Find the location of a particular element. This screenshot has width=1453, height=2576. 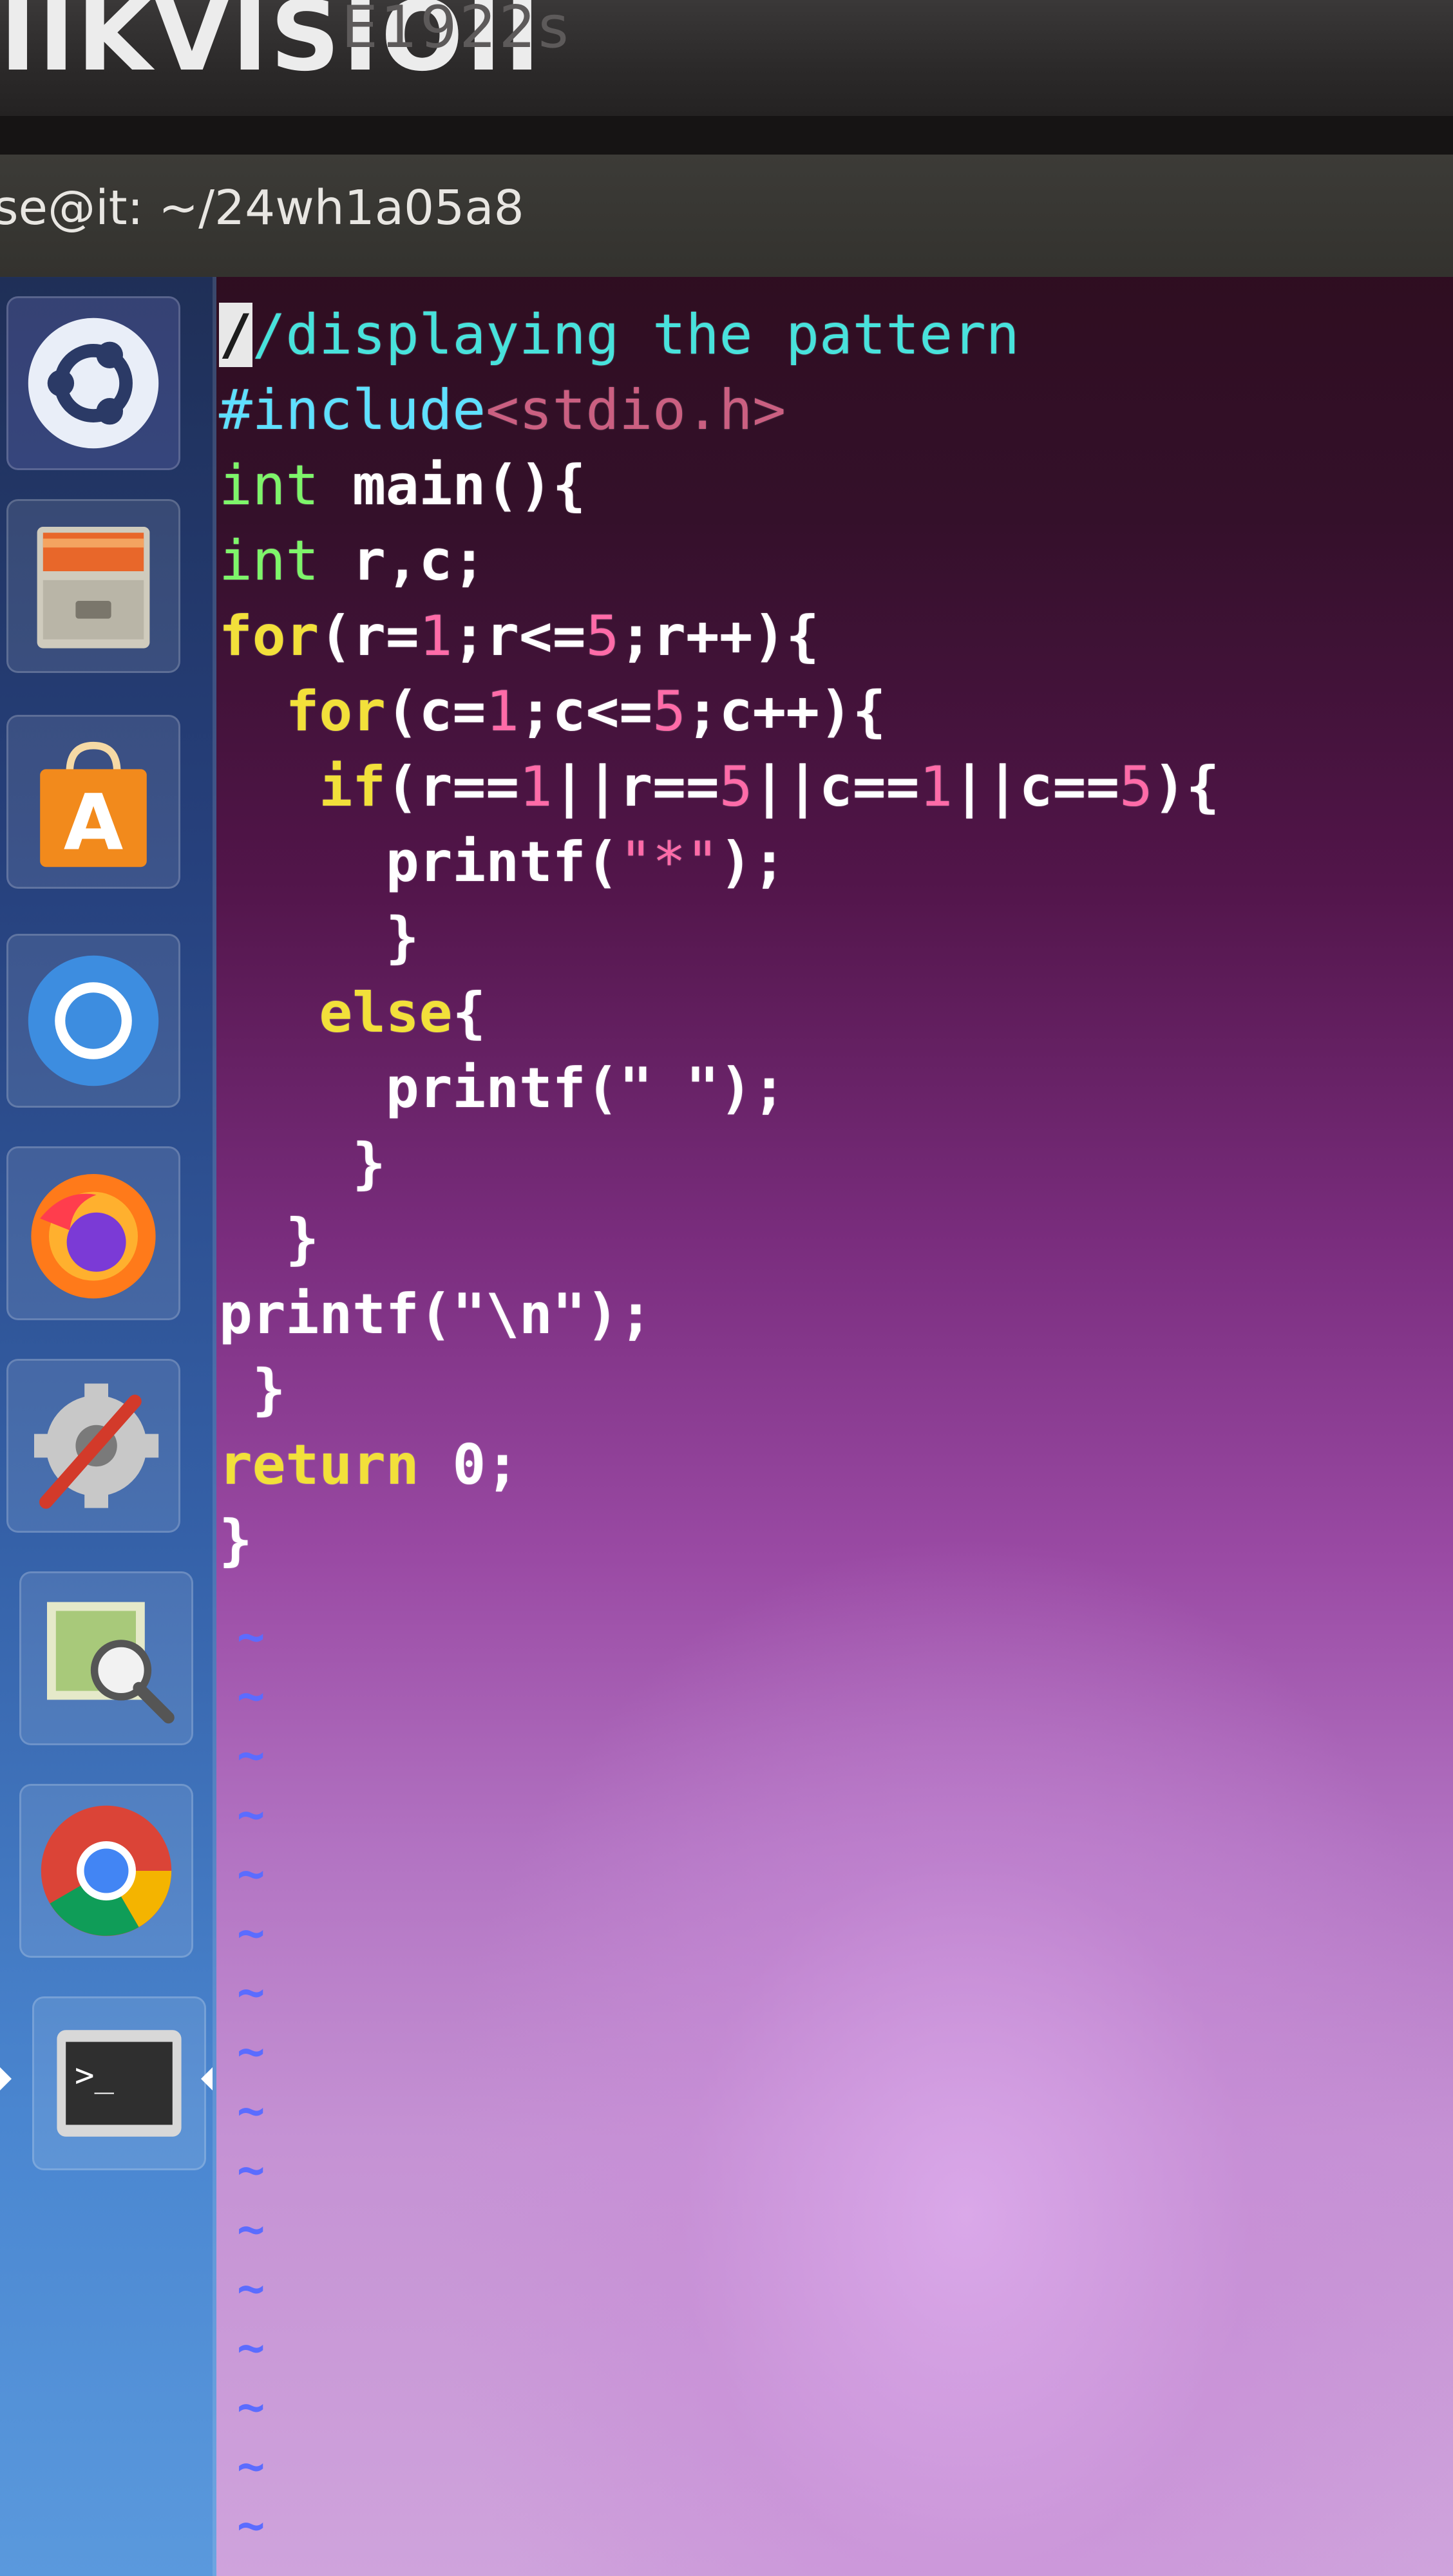

code-token-plain: ); is located at coordinates (752, 862).